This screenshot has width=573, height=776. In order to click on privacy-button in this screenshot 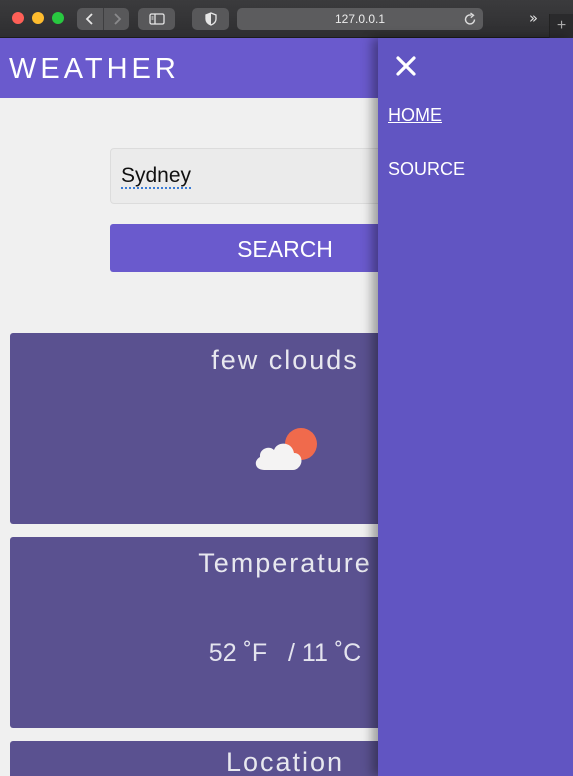, I will do `click(210, 19)`.